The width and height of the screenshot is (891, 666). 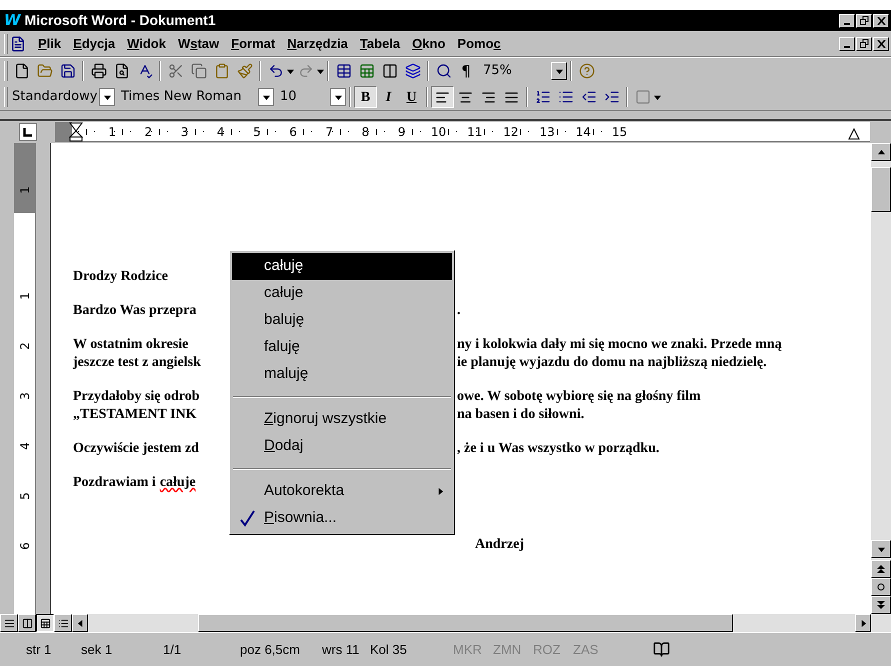 I want to click on document-text: jeszcze test z angielsk, so click(x=137, y=363).